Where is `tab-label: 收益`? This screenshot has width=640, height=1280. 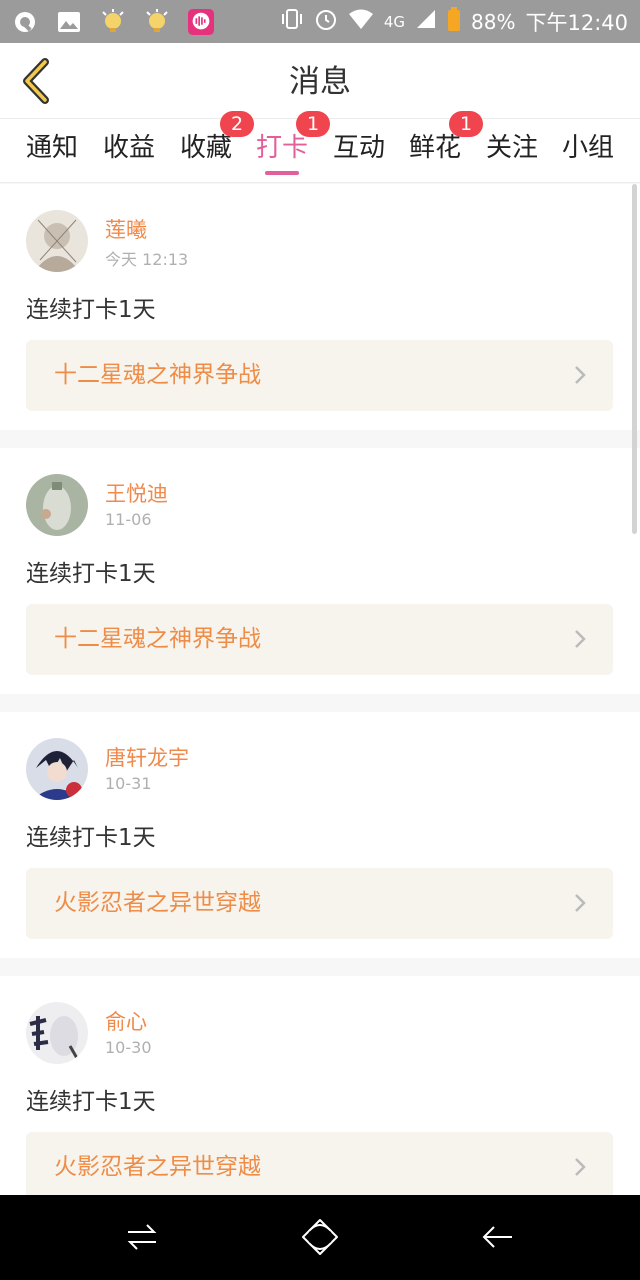 tab-label: 收益 is located at coordinates (129, 148).